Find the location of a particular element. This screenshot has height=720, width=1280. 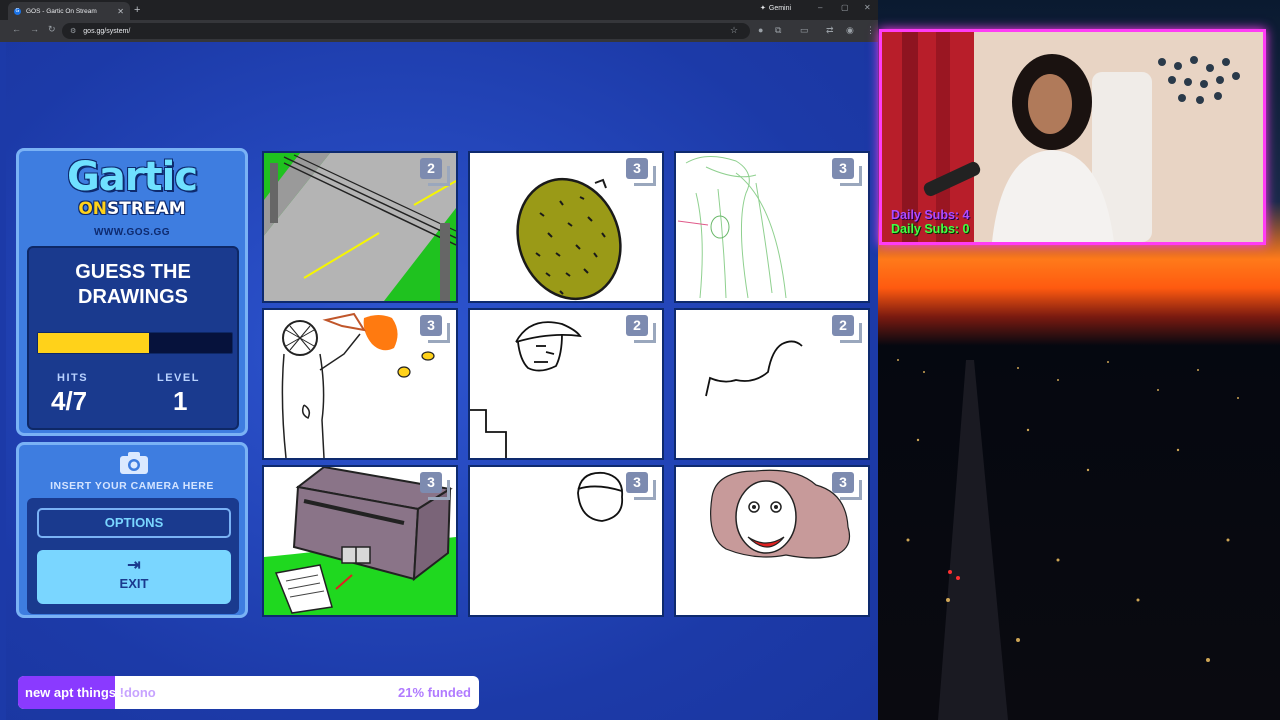

browser-toolbar: ← → ↻ ⚙ gos.gg/system/ ☆ ● ⧉ ▭ ⇄ ◉ ⋮ is located at coordinates (439, 31).